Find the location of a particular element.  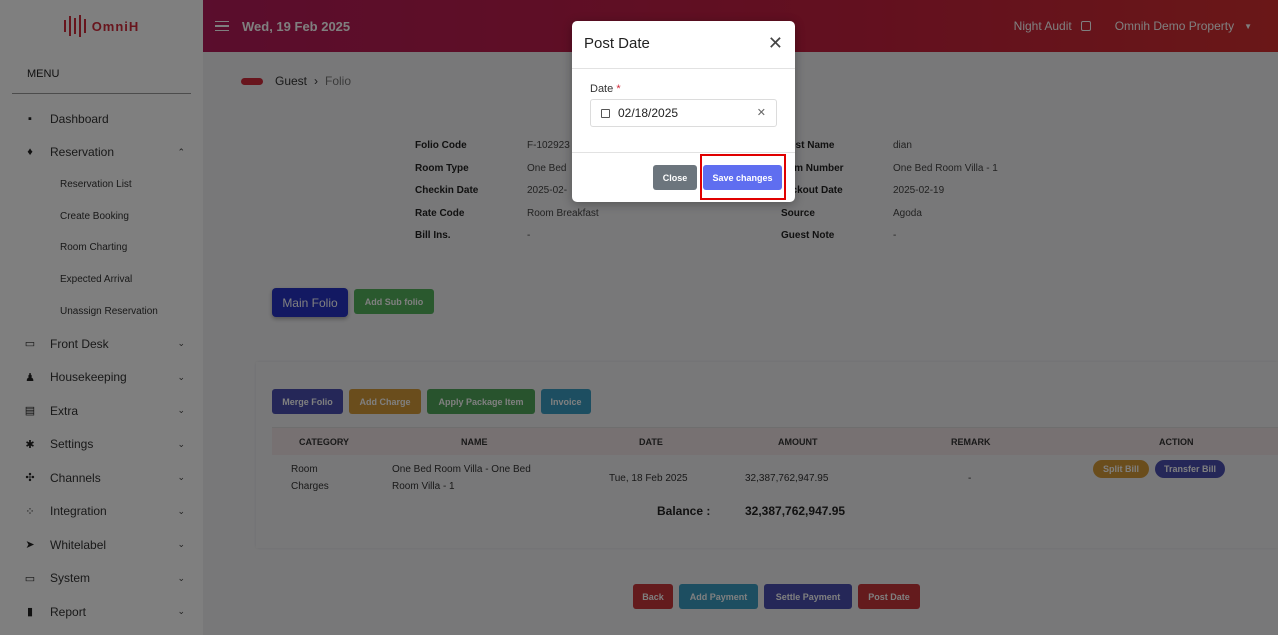

date-label: Date * is located at coordinates (605, 89).